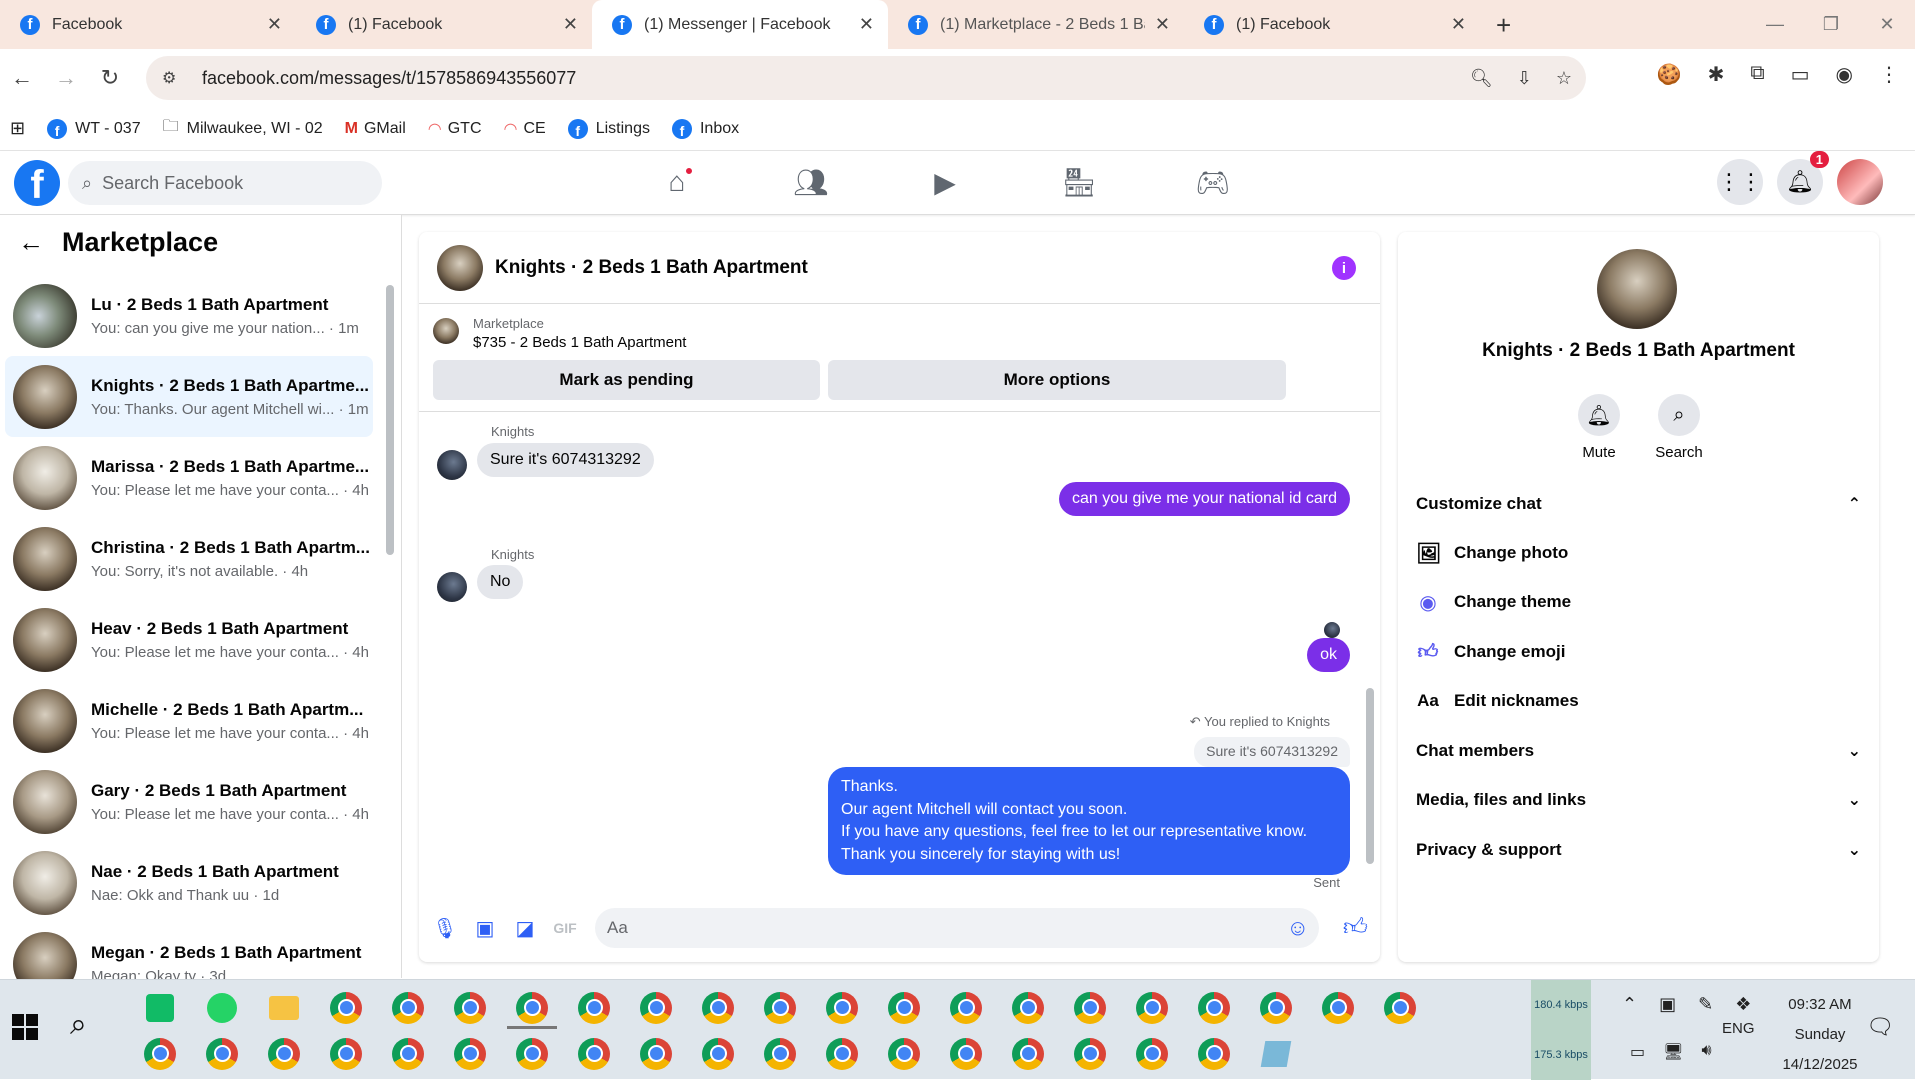  Describe the element at coordinates (705, 128) in the screenshot. I see `bookmark-inbox: f Inbox` at that location.